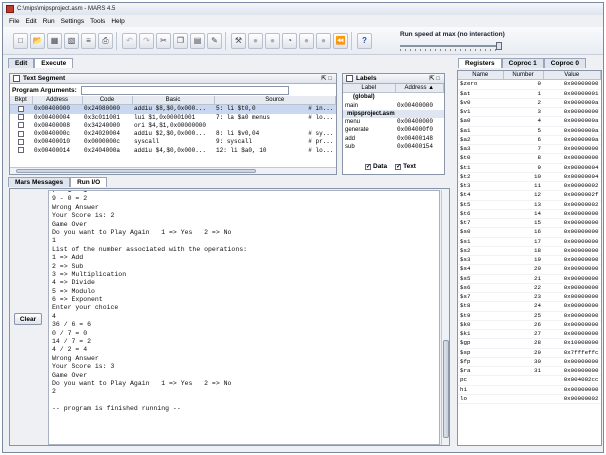  What do you see at coordinates (529, 343) in the screenshot?
I see `register-row: $gp 28 0x10008000` at bounding box center [529, 343].